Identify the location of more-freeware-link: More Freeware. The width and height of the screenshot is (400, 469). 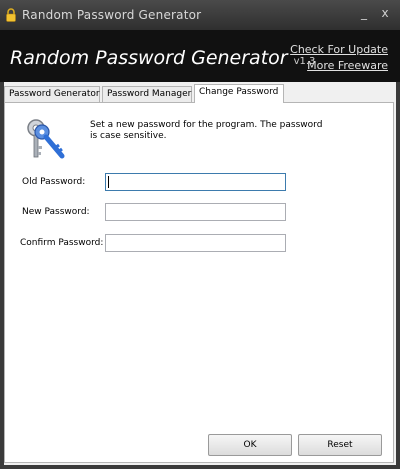
(347, 65).